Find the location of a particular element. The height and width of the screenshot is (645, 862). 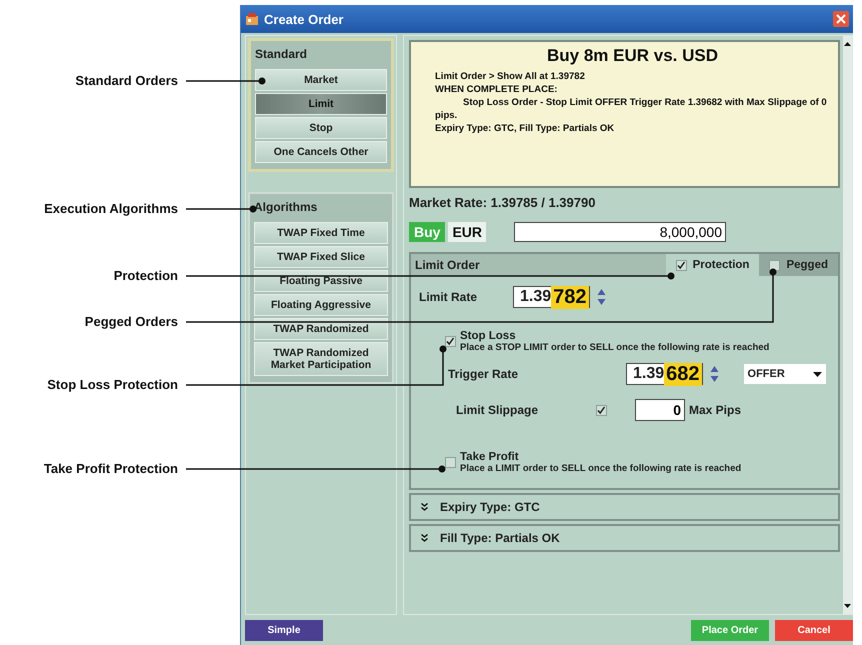

option-title: Stop Loss is located at coordinates (488, 336).